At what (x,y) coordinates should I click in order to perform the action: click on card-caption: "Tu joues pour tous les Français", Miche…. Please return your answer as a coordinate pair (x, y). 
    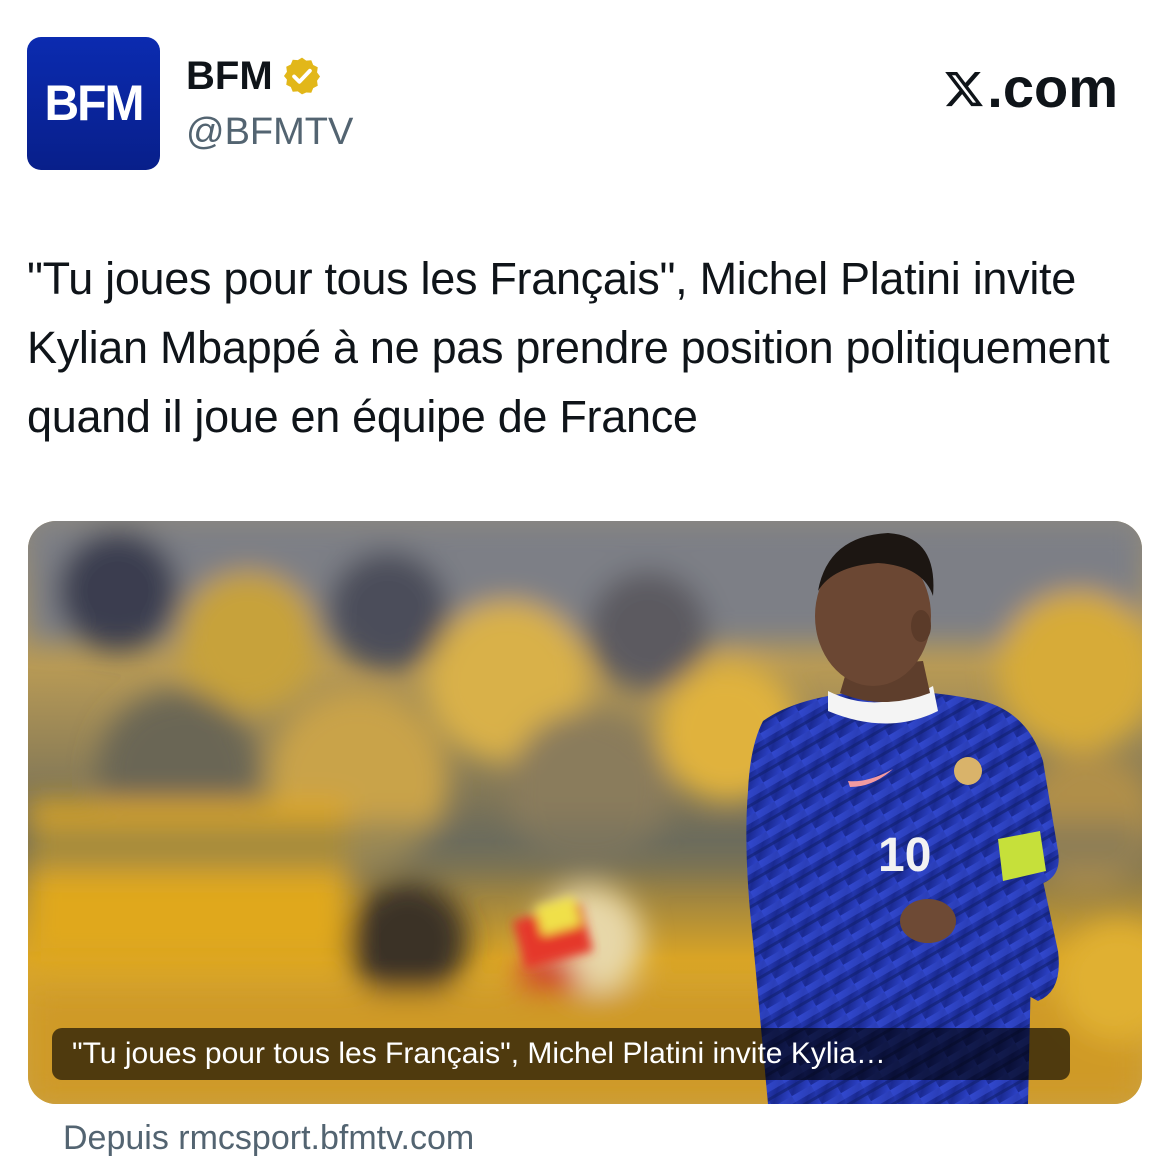
    Looking at the image, I should click on (561, 1054).